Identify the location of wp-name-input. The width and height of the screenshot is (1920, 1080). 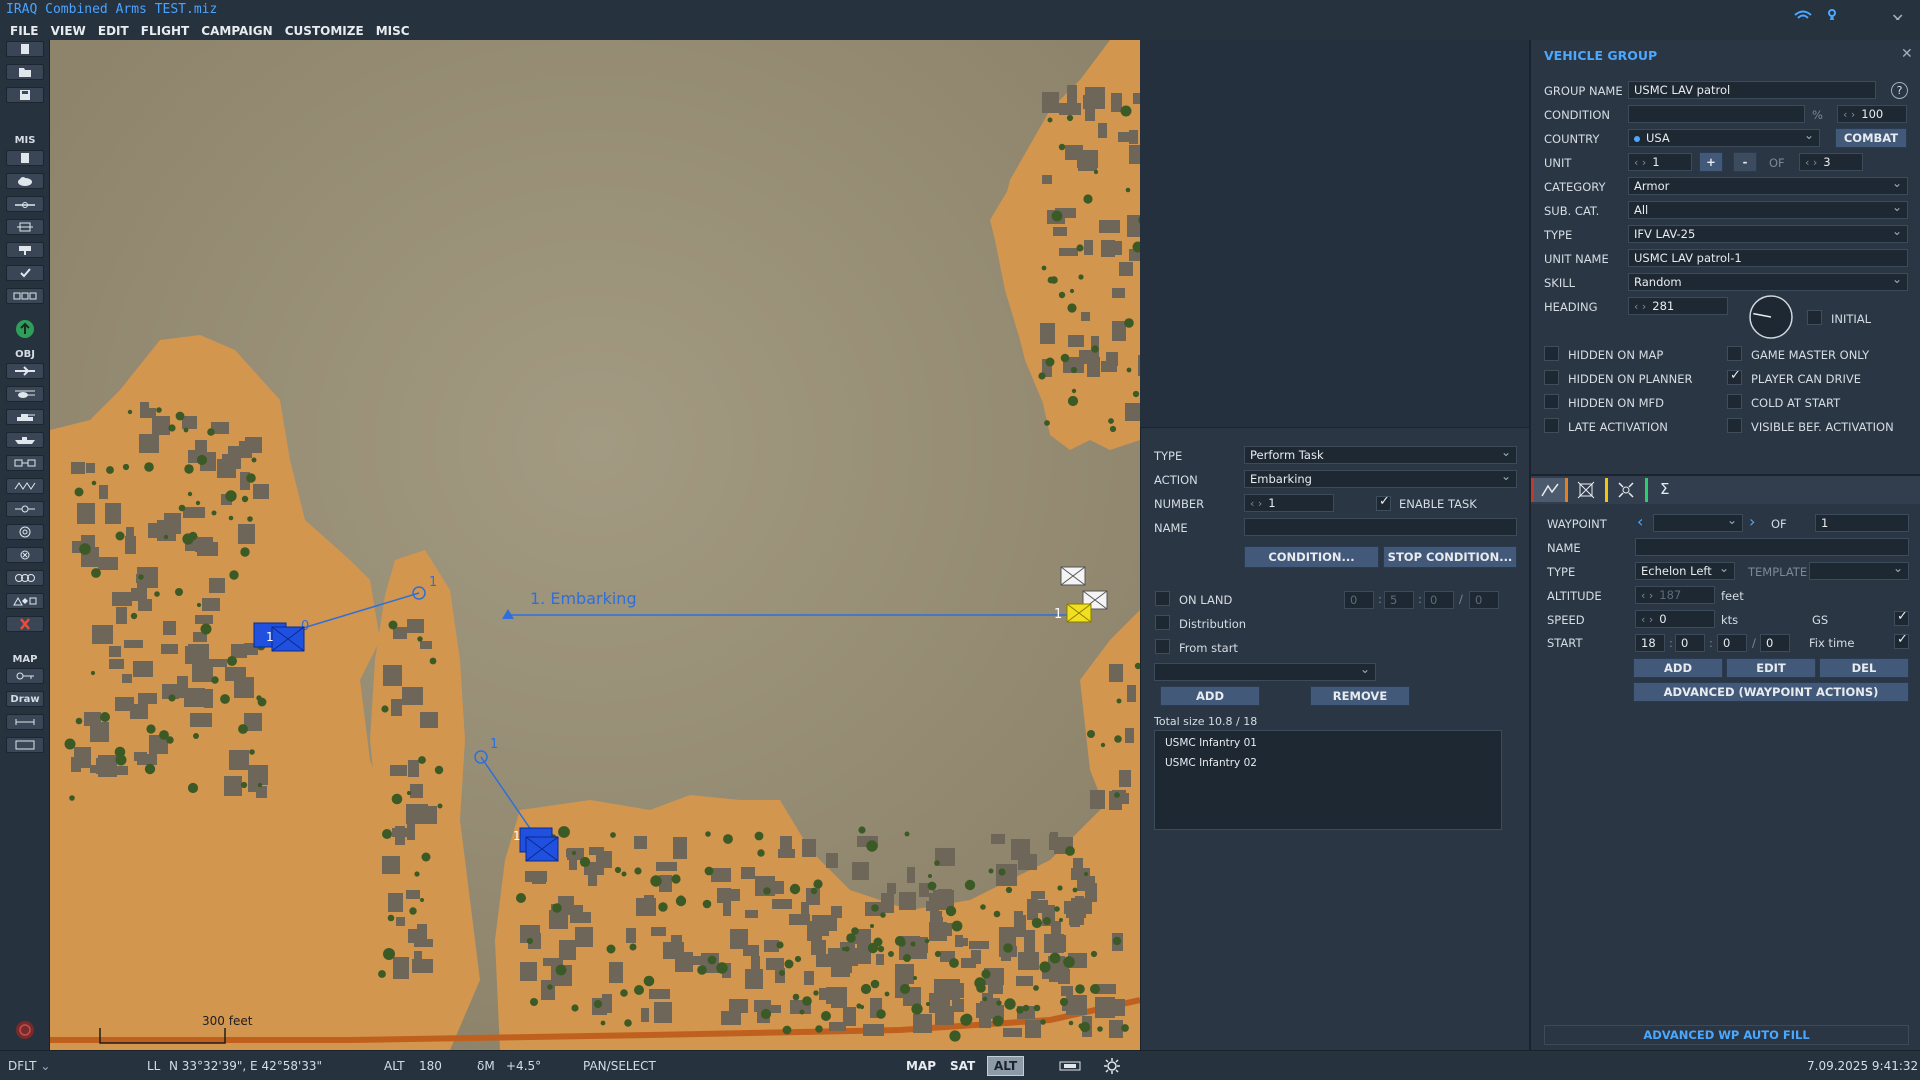
(1772, 547).